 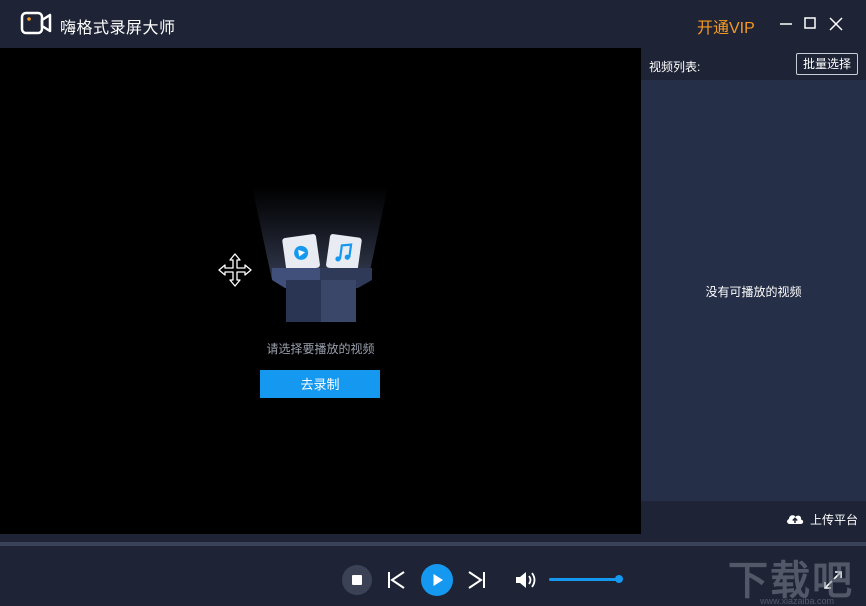 I want to click on skip-next-icon, so click(x=476, y=580).